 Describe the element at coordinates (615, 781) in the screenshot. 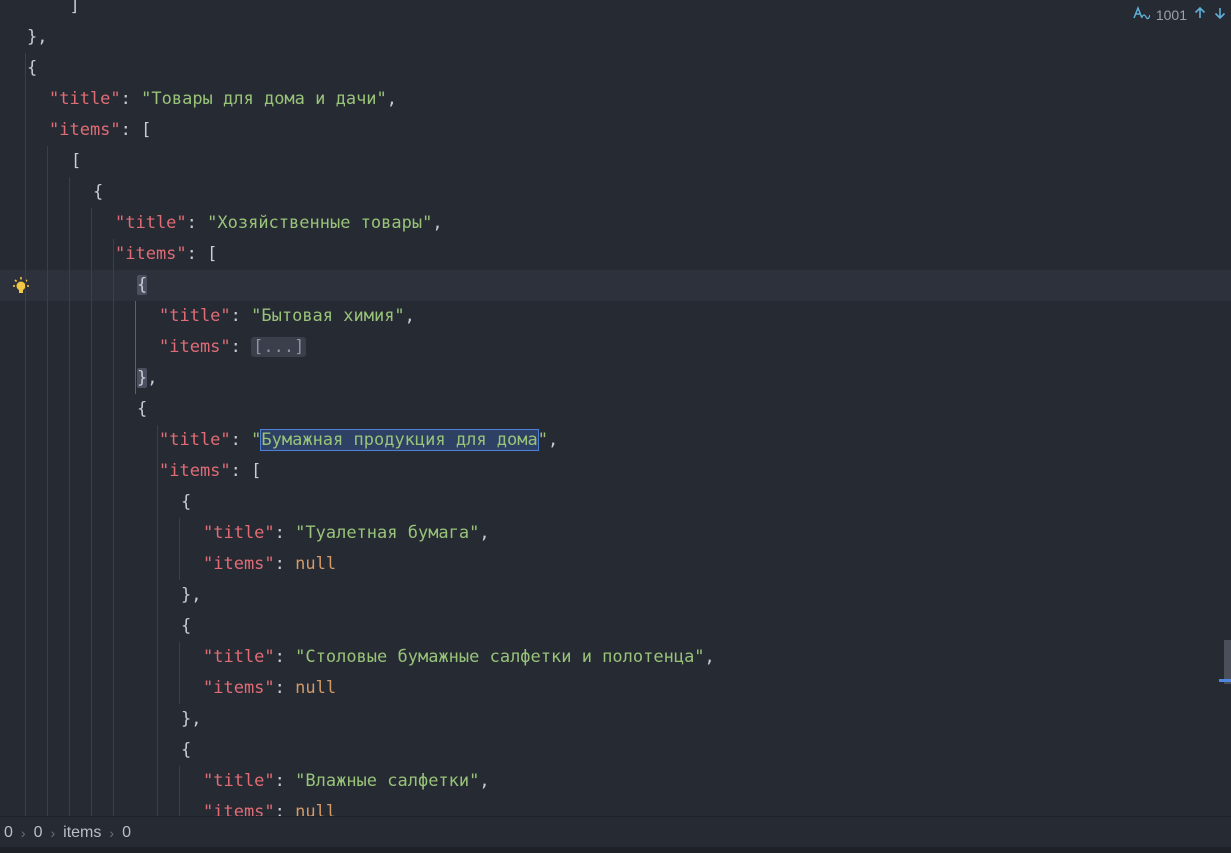

I see `code-line: "title": "Влажные салфетки",` at that location.